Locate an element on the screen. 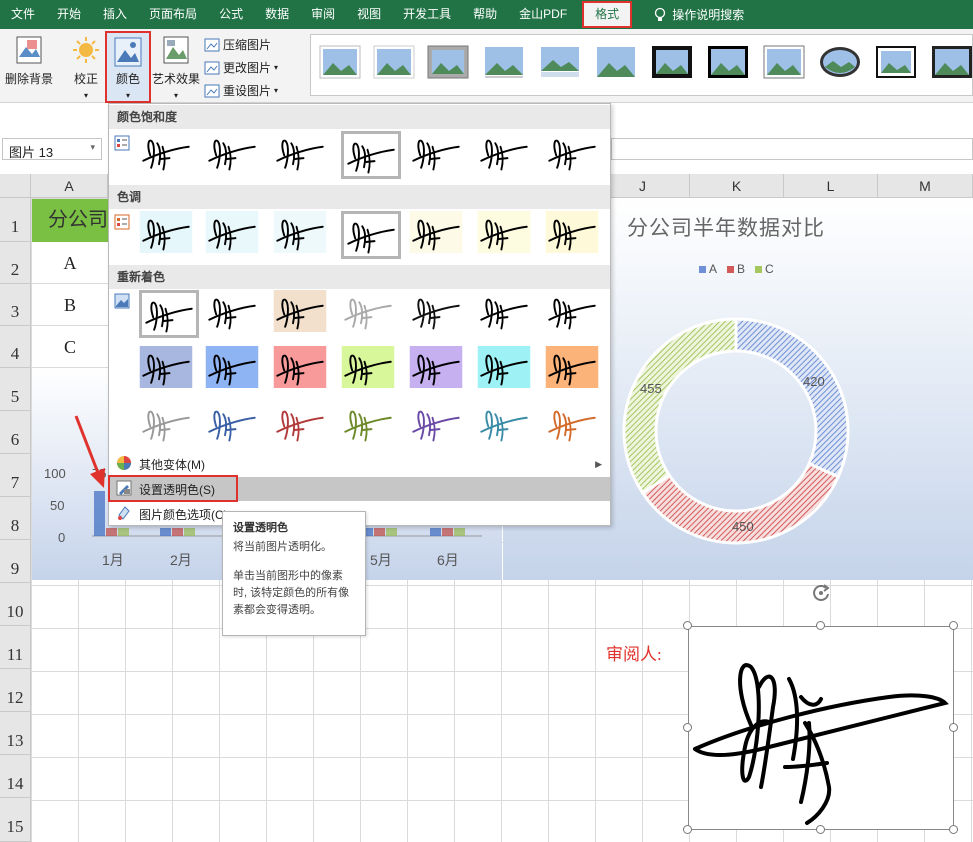 This screenshot has height=842, width=973. row-header-12: 12 is located at coordinates (15, 690).